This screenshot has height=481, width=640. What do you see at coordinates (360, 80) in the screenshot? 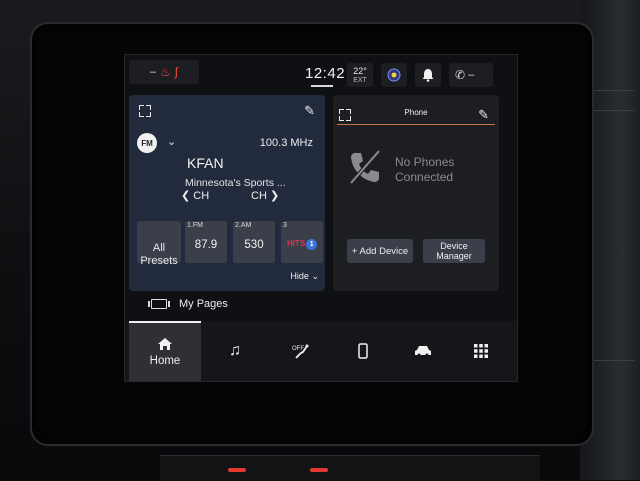
I see `temperature-label: EXT` at bounding box center [360, 80].